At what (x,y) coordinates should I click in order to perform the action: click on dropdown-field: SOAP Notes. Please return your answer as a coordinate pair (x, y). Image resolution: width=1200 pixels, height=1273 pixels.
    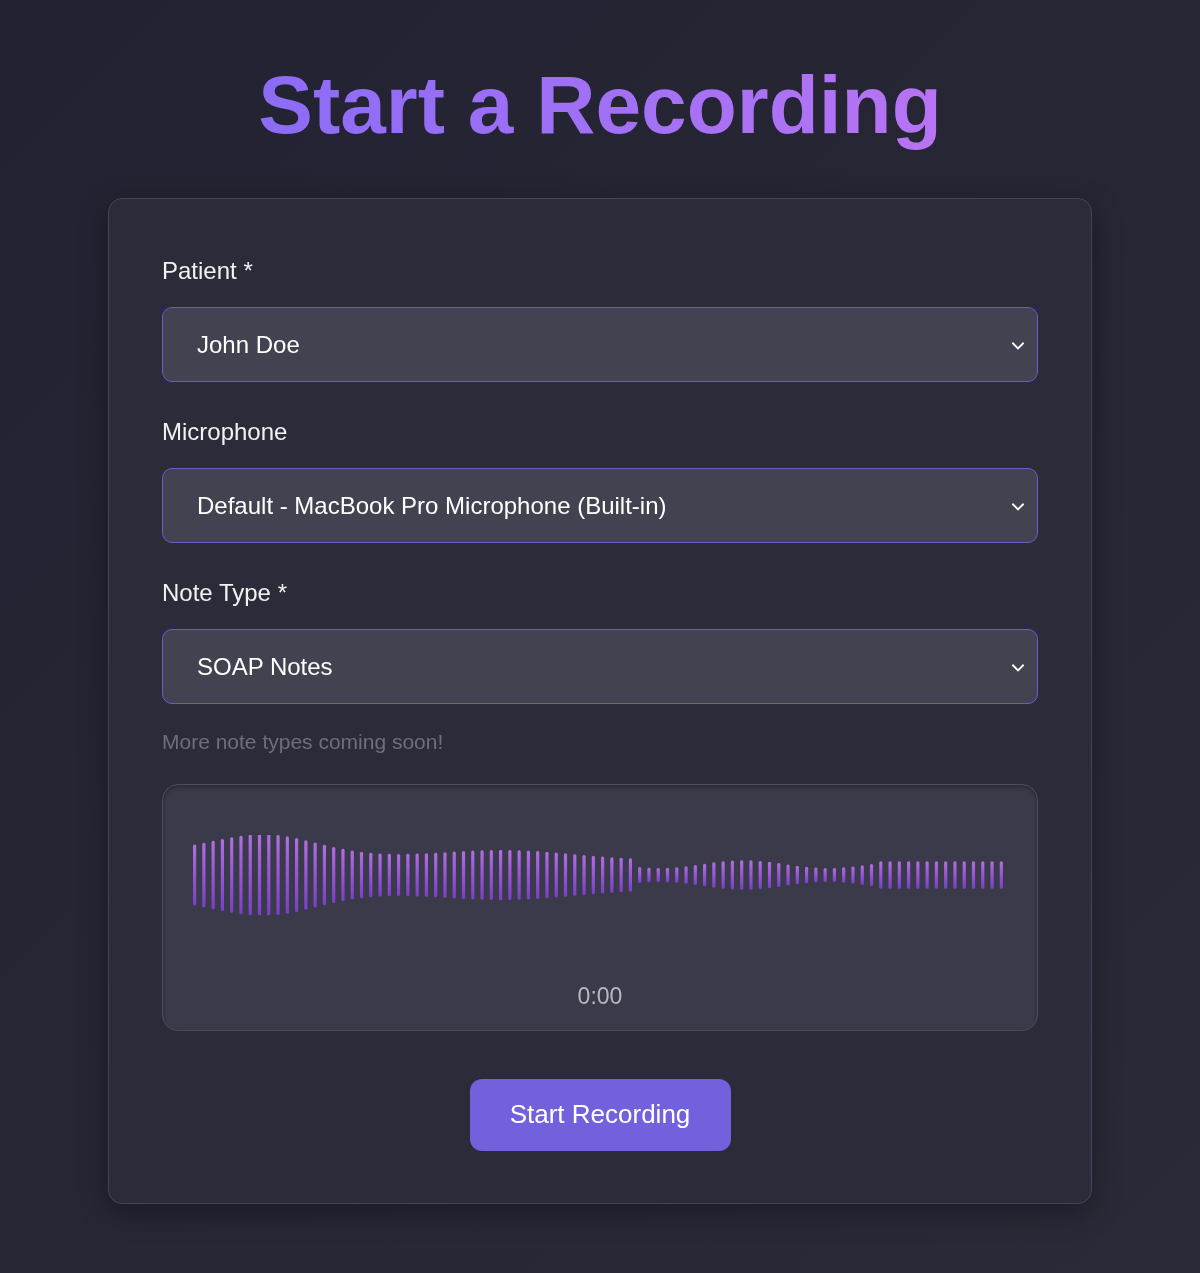
    Looking at the image, I should click on (600, 667).